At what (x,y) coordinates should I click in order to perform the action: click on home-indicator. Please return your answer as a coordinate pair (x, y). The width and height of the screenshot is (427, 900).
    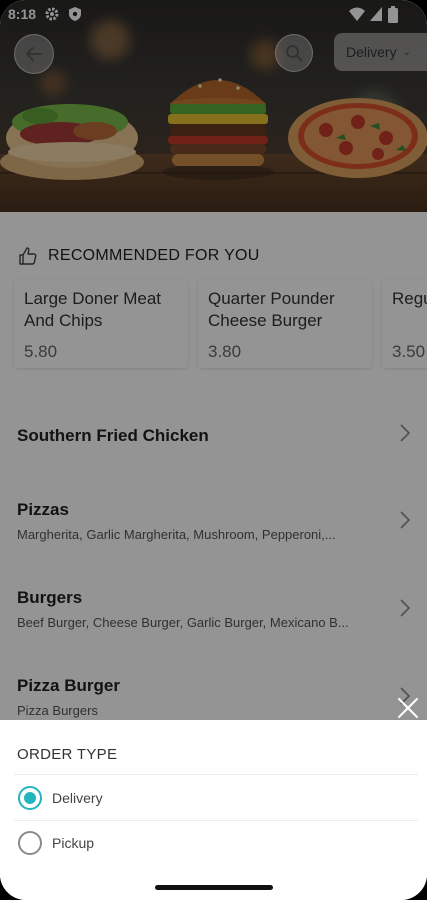
    Looking at the image, I should click on (214, 887).